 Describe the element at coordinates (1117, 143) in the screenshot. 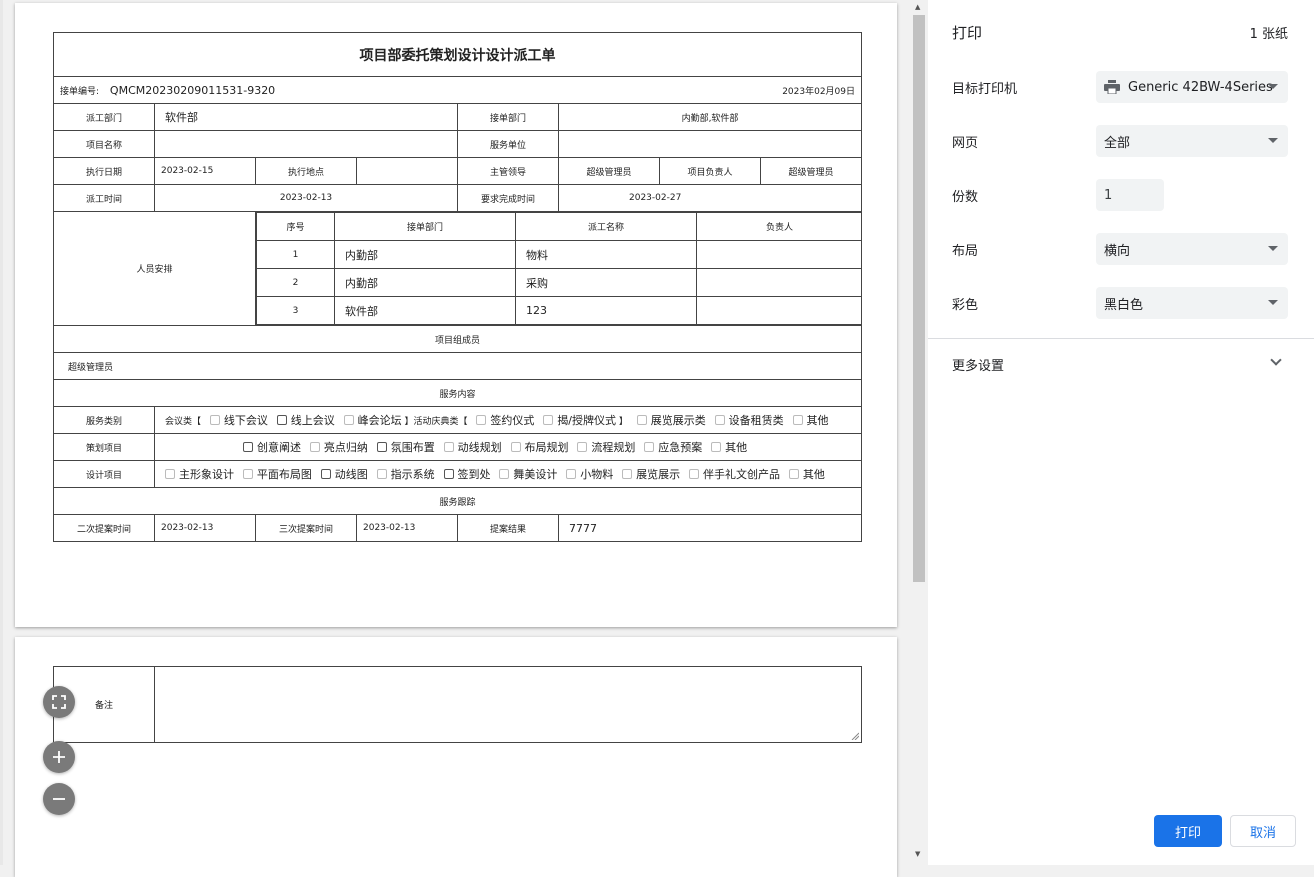

I see `pages-value: 全部` at that location.